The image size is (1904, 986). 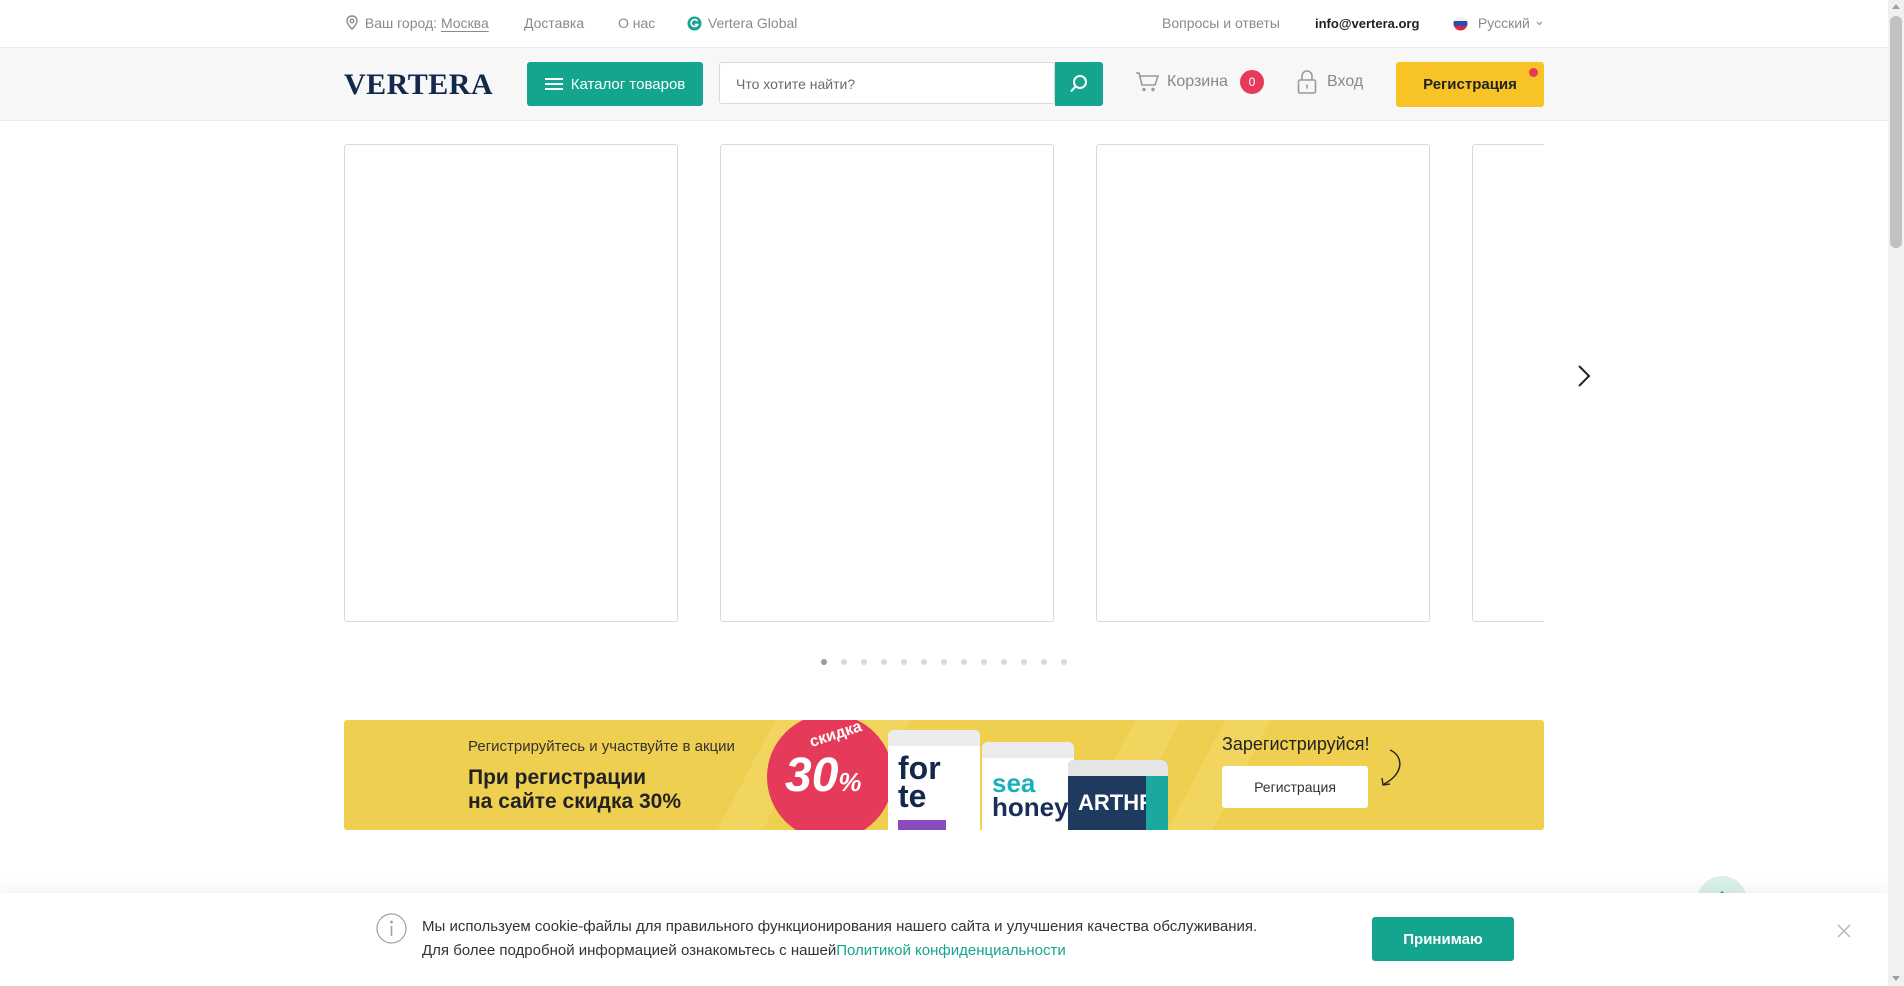 What do you see at coordinates (951, 950) in the screenshot?
I see `privacy-policy-link: Политикой конфиденциальности` at bounding box center [951, 950].